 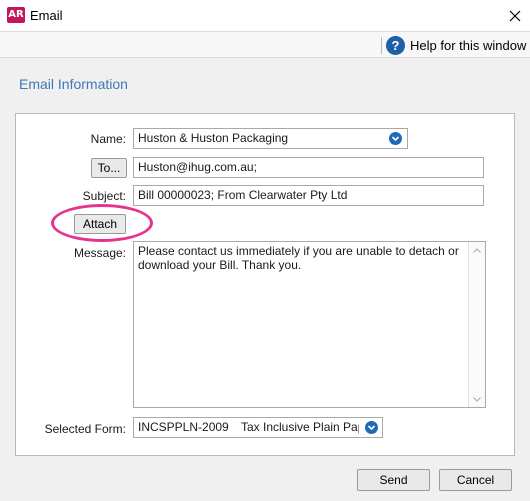 What do you see at coordinates (381, 45) in the screenshot?
I see `toolbar-separator` at bounding box center [381, 45].